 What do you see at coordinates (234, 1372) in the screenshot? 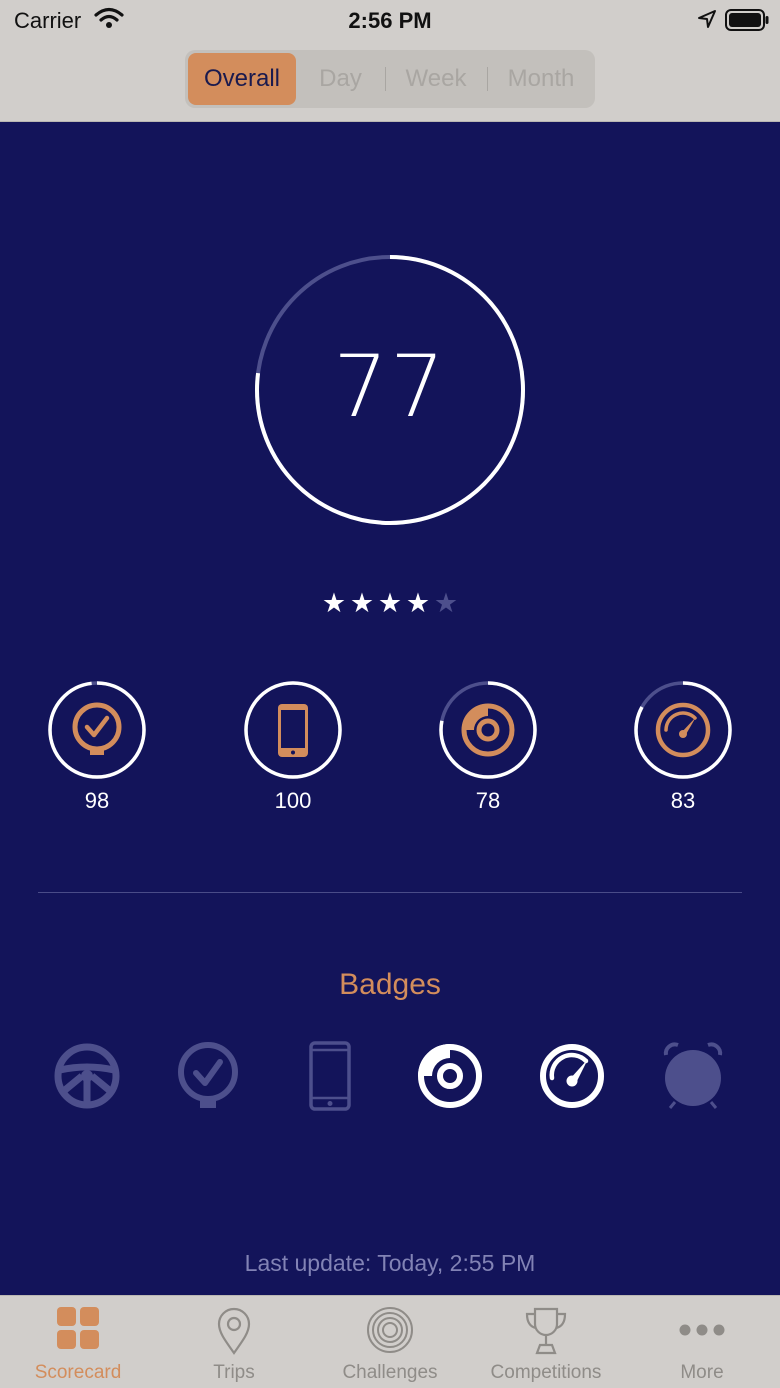
I see `tab-label: Trips` at bounding box center [234, 1372].